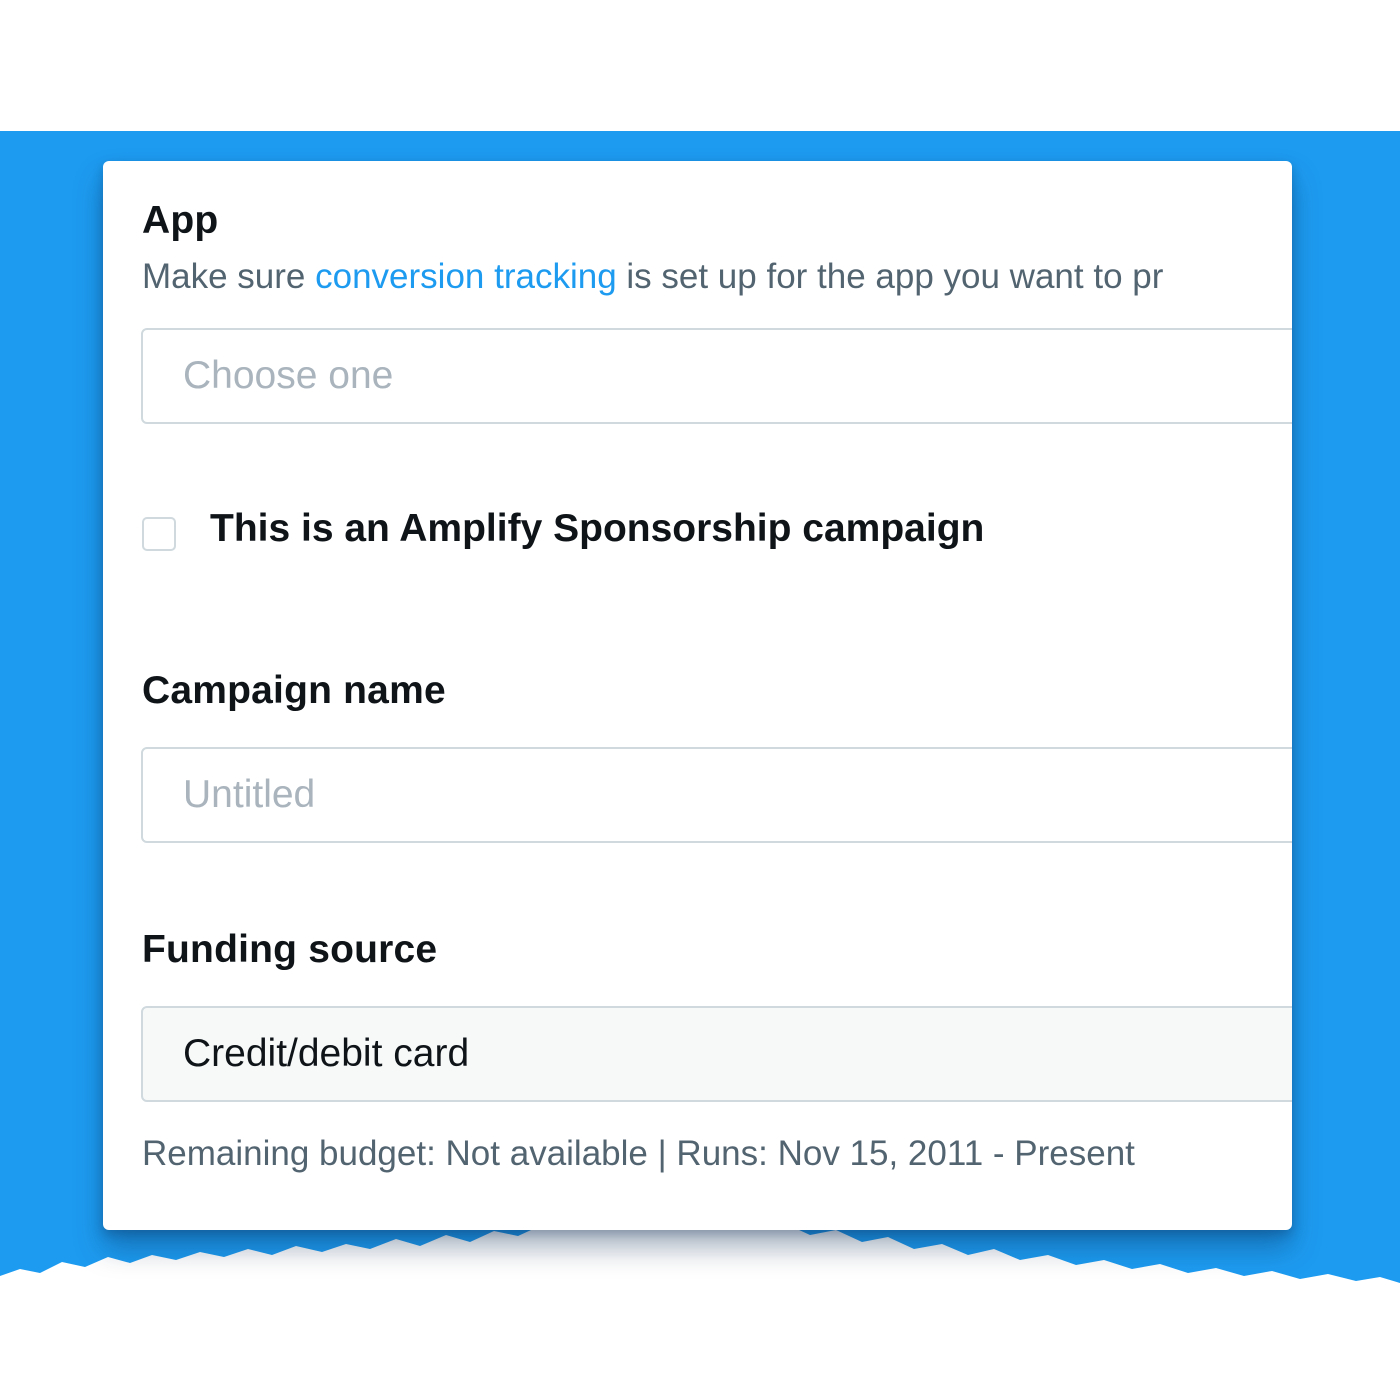 The image size is (1400, 1400). Describe the element at coordinates (597, 529) in the screenshot. I see `amplify-sponsorship-label: This is an Amplify Sponsorship campaign` at that location.